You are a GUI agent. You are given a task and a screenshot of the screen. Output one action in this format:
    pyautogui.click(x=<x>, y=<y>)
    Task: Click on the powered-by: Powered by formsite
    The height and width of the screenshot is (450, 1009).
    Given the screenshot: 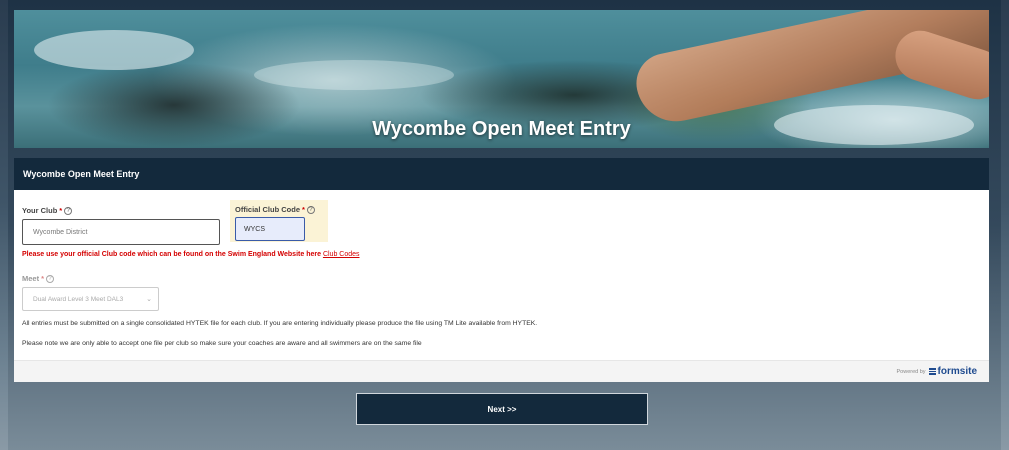 What is the action you would take?
    pyautogui.click(x=937, y=371)
    